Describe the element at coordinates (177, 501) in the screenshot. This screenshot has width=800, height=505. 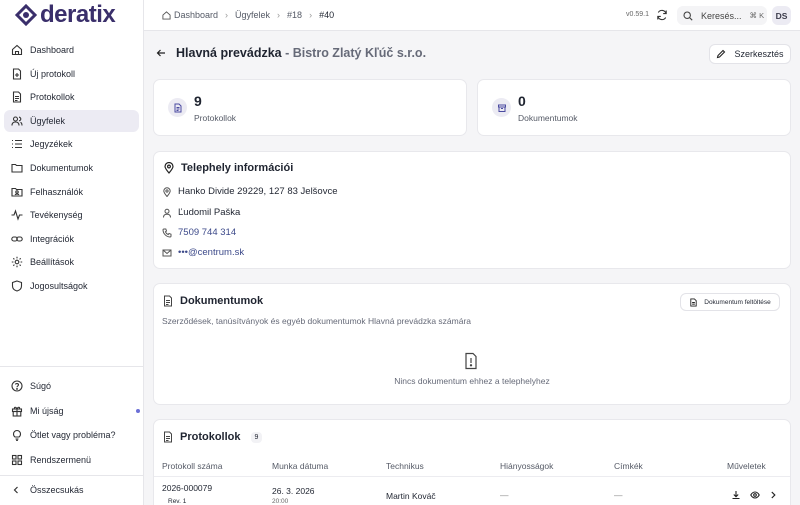
I see `protocol-revision: Rev. 1` at that location.